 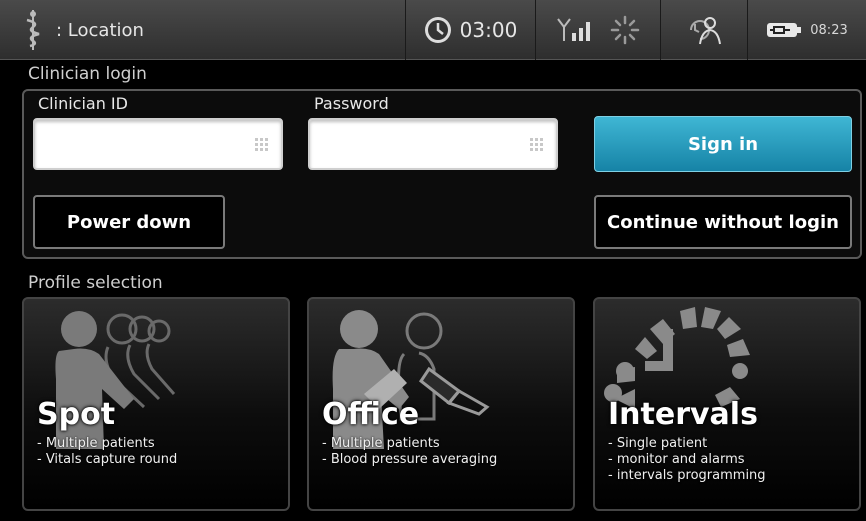 What do you see at coordinates (437, 30) in the screenshot?
I see `timer-icon` at bounding box center [437, 30].